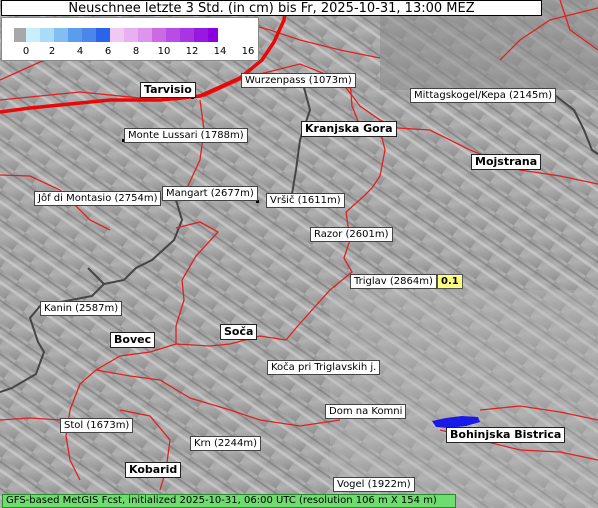 The height and width of the screenshot is (508, 598). Describe the element at coordinates (506, 162) in the screenshot. I see `place-label-mojstrana: Mojstrana` at that location.